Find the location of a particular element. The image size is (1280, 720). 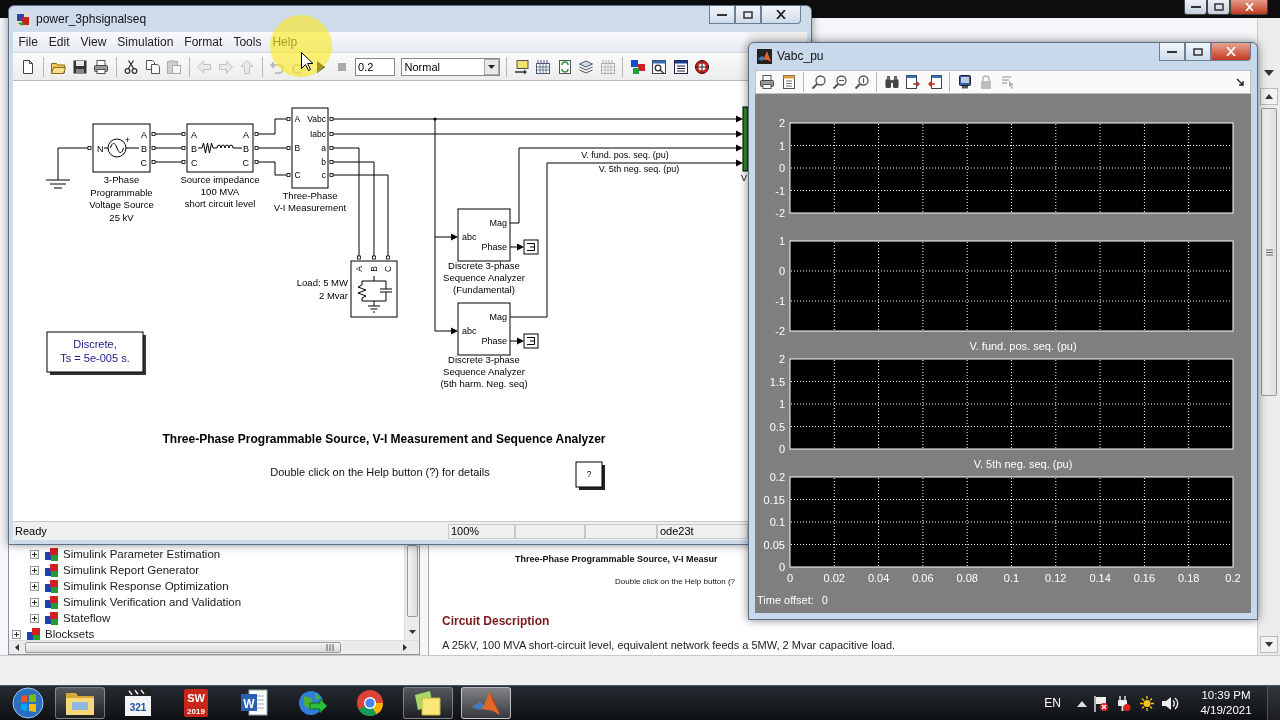

port-label: a is located at coordinates (323, 148).